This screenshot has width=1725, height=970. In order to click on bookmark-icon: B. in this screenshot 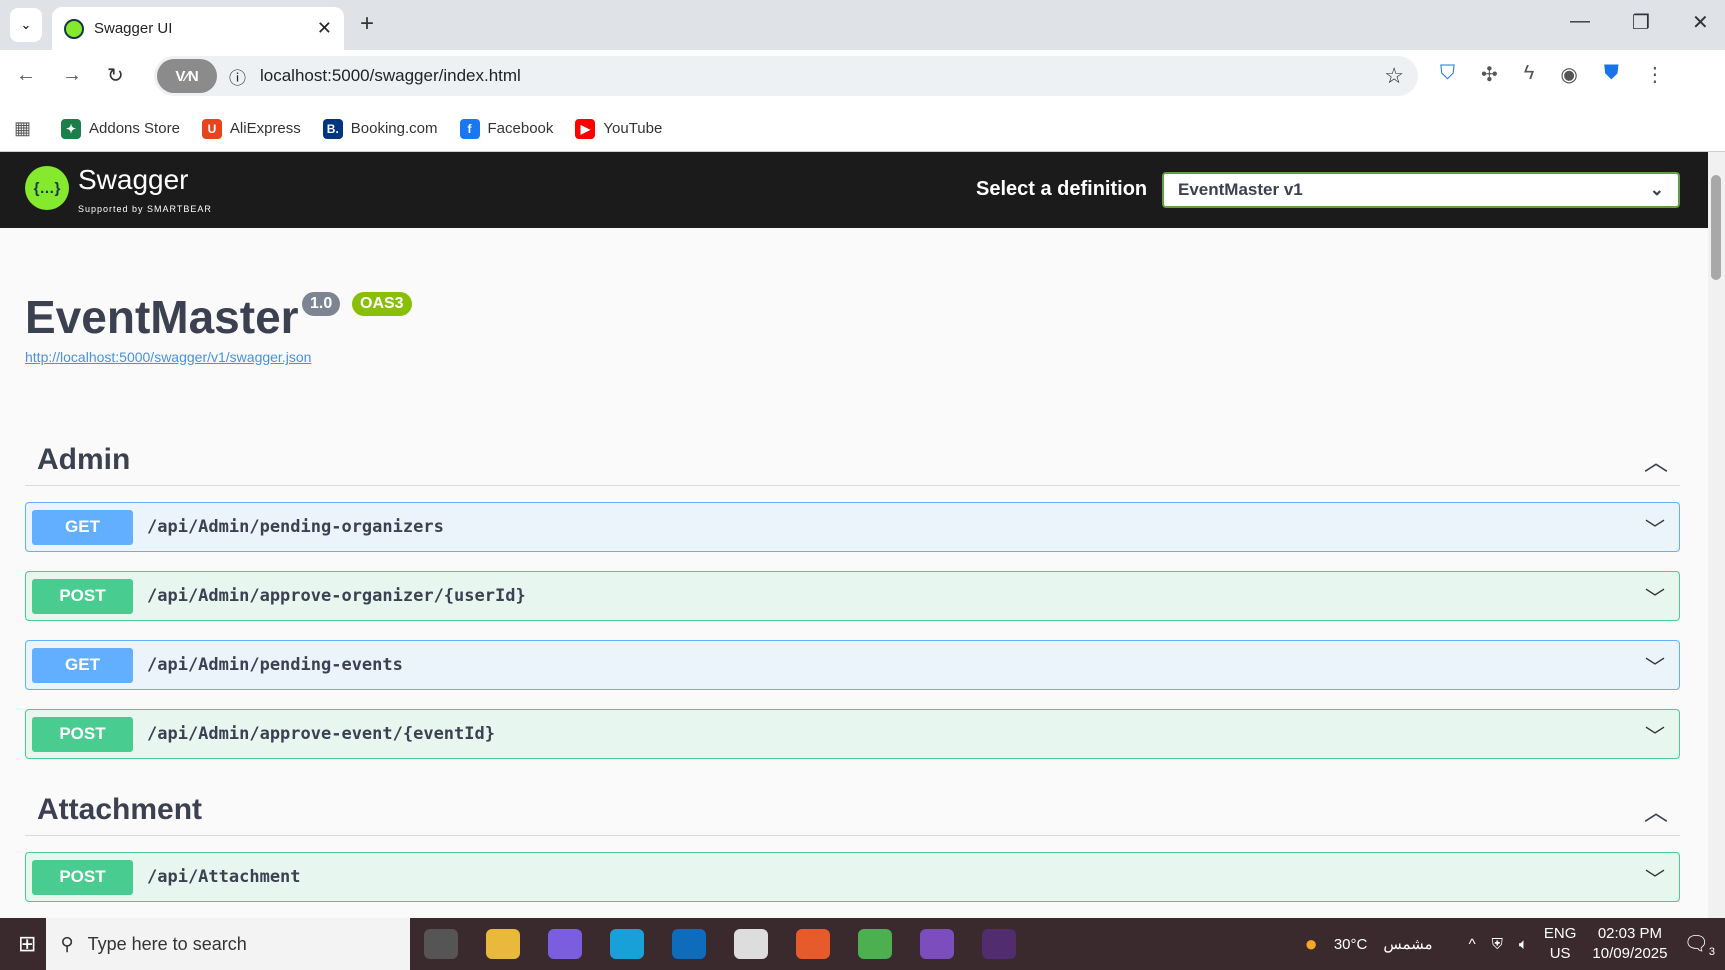, I will do `click(332, 128)`.